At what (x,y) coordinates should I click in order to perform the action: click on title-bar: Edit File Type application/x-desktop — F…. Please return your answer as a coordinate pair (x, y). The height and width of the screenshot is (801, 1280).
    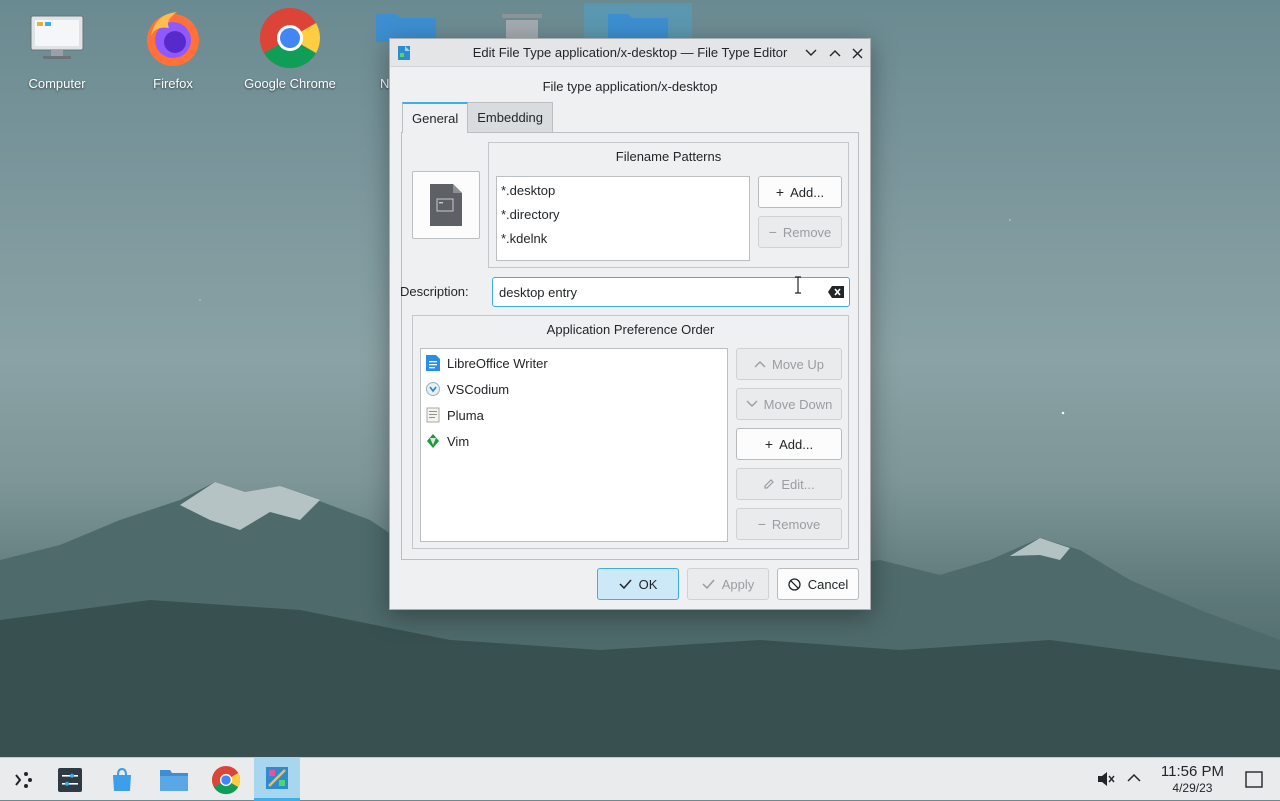
    Looking at the image, I should click on (630, 53).